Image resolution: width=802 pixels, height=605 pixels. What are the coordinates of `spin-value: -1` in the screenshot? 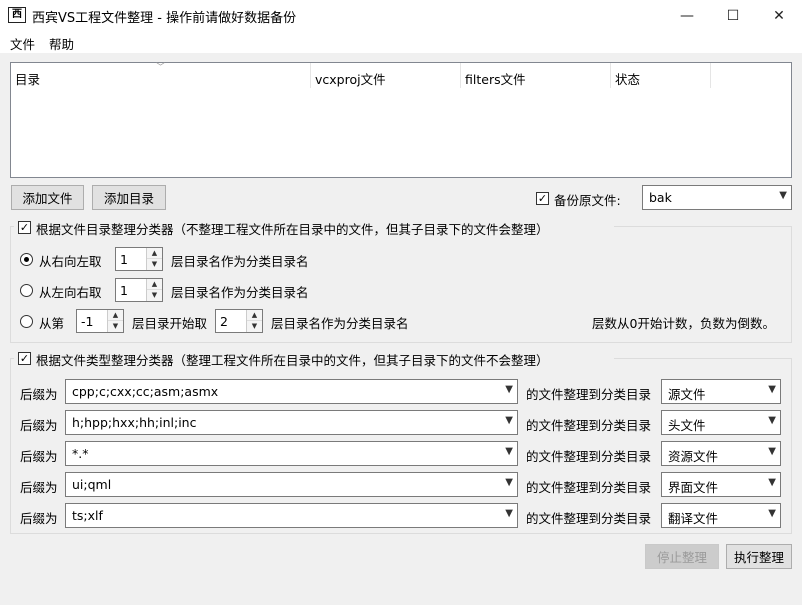 It's located at (87, 321).